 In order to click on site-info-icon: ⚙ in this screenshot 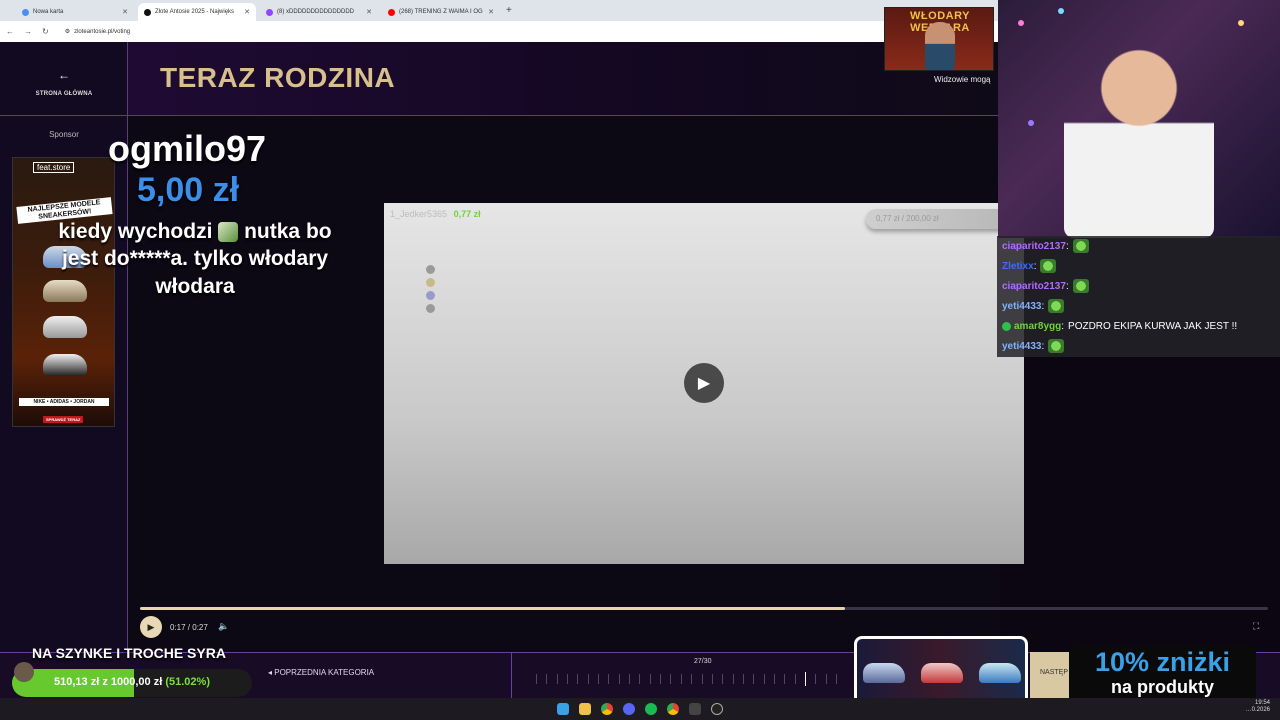, I will do `click(67, 31)`.